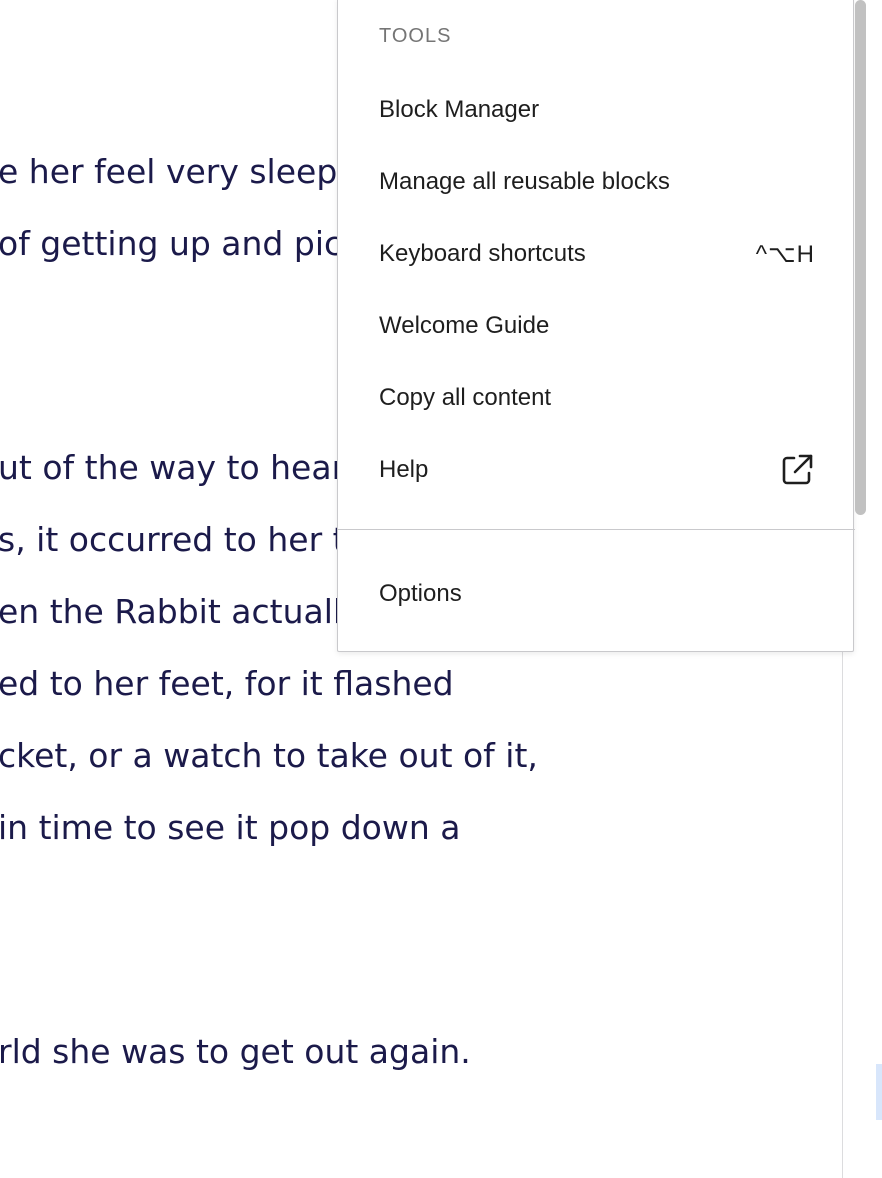 The image size is (882, 1178). Describe the element at coordinates (596, 470) in the screenshot. I see `menu-item-help: Help` at that location.